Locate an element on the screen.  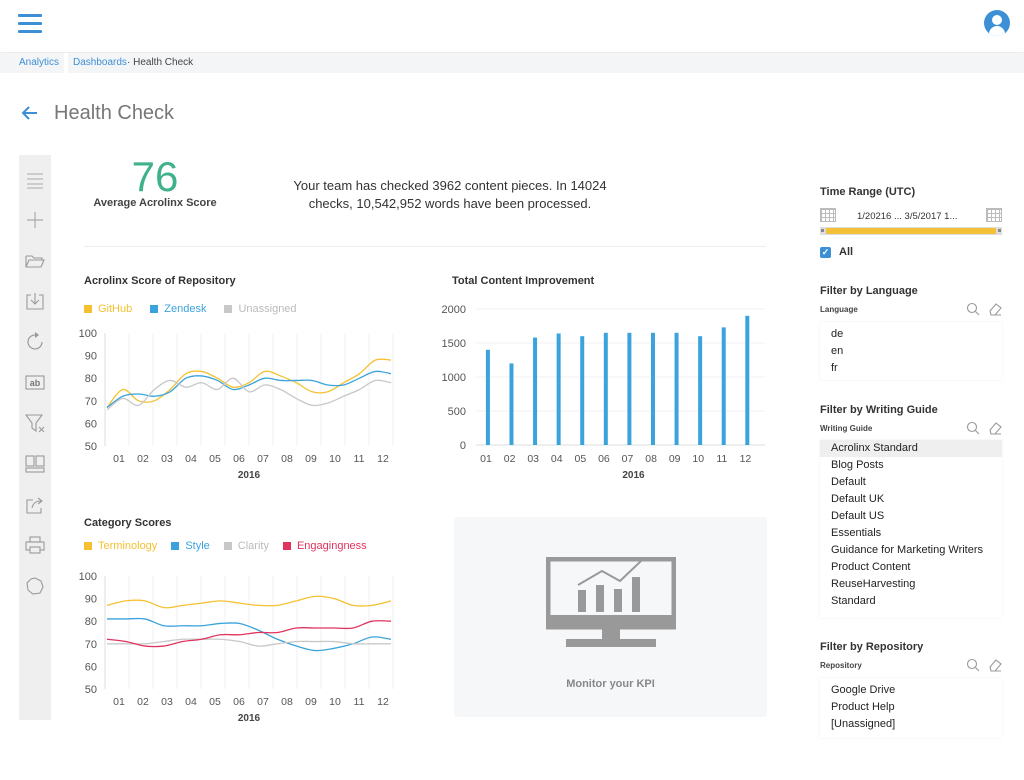
writing-guide-item: Acrolinx Standard is located at coordinates (911, 448).